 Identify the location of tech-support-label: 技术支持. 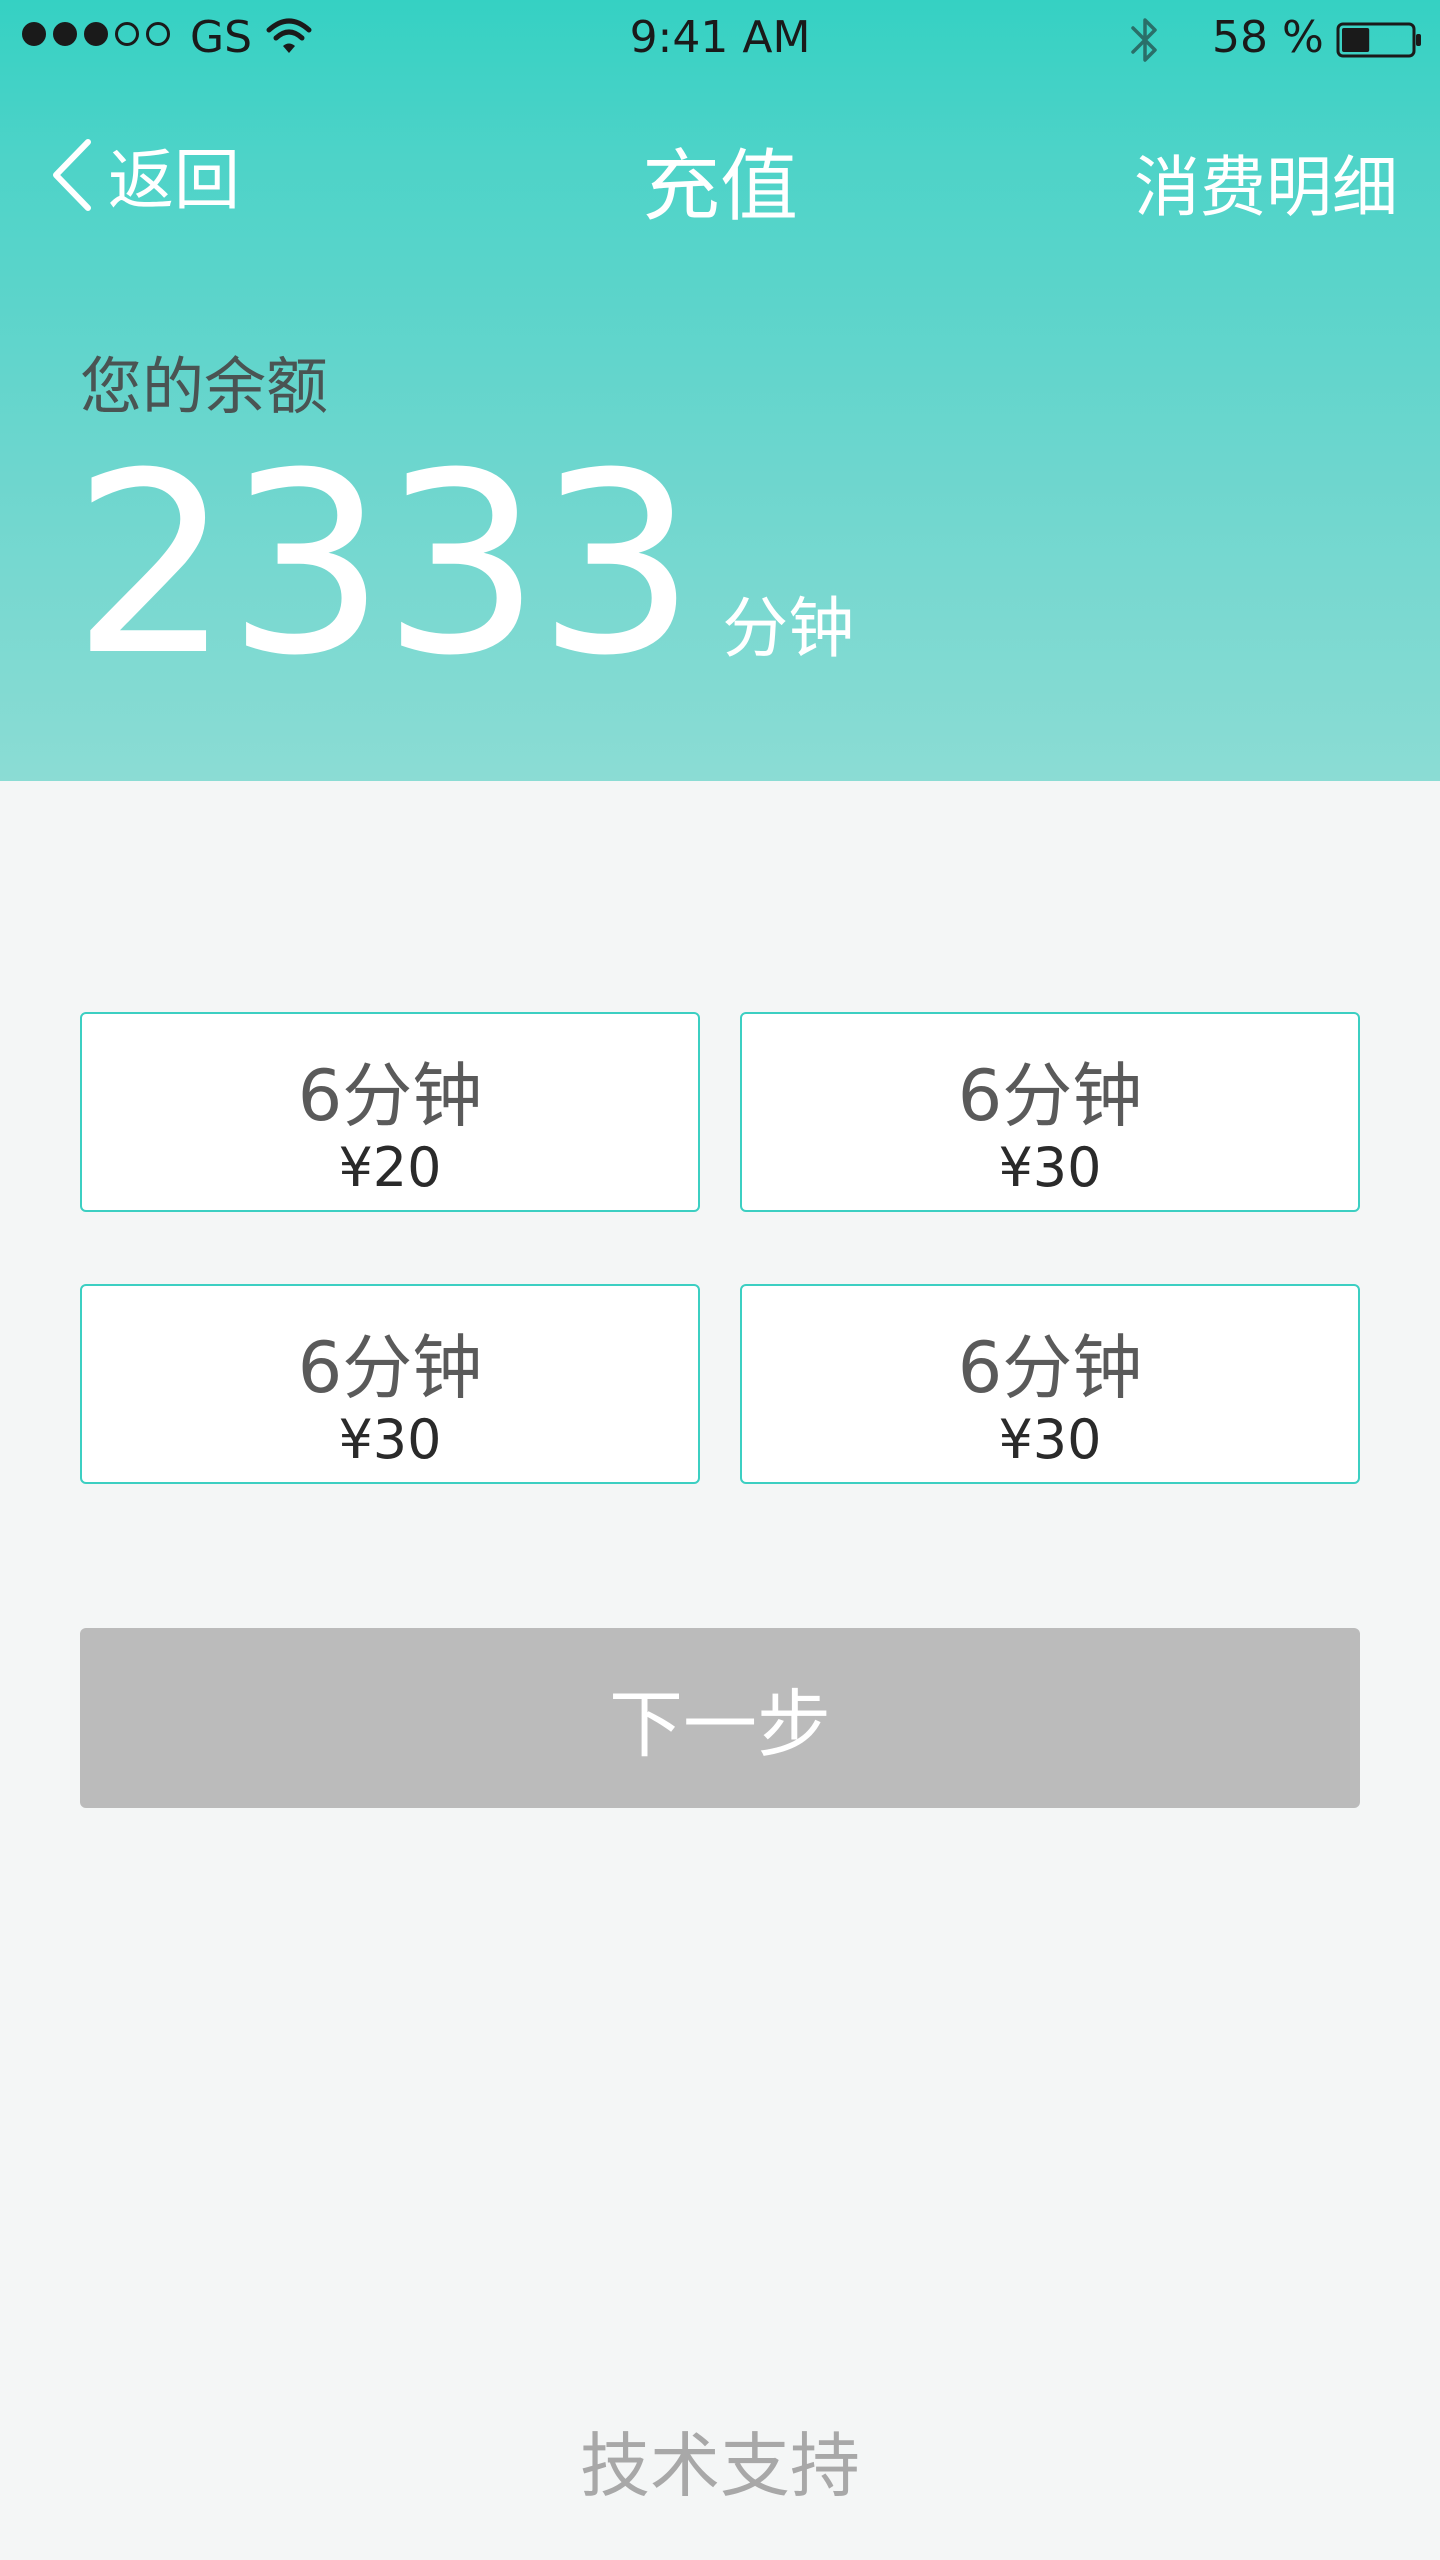
(720, 2466).